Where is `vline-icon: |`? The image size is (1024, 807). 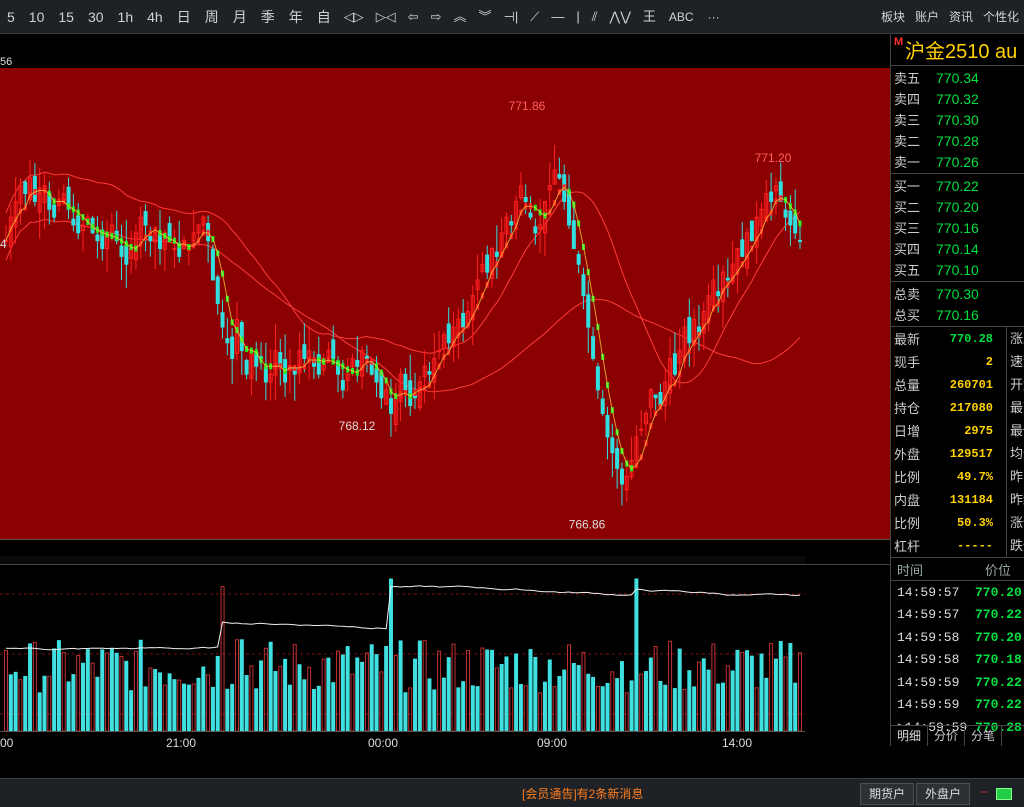 vline-icon: | is located at coordinates (577, 17).